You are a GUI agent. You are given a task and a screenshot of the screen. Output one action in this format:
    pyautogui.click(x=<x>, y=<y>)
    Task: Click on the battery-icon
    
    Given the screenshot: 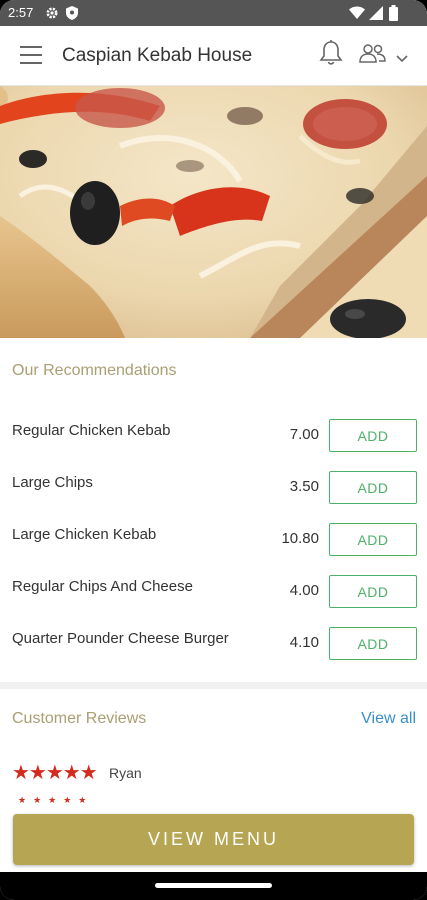 What is the action you would take?
    pyautogui.click(x=393, y=14)
    